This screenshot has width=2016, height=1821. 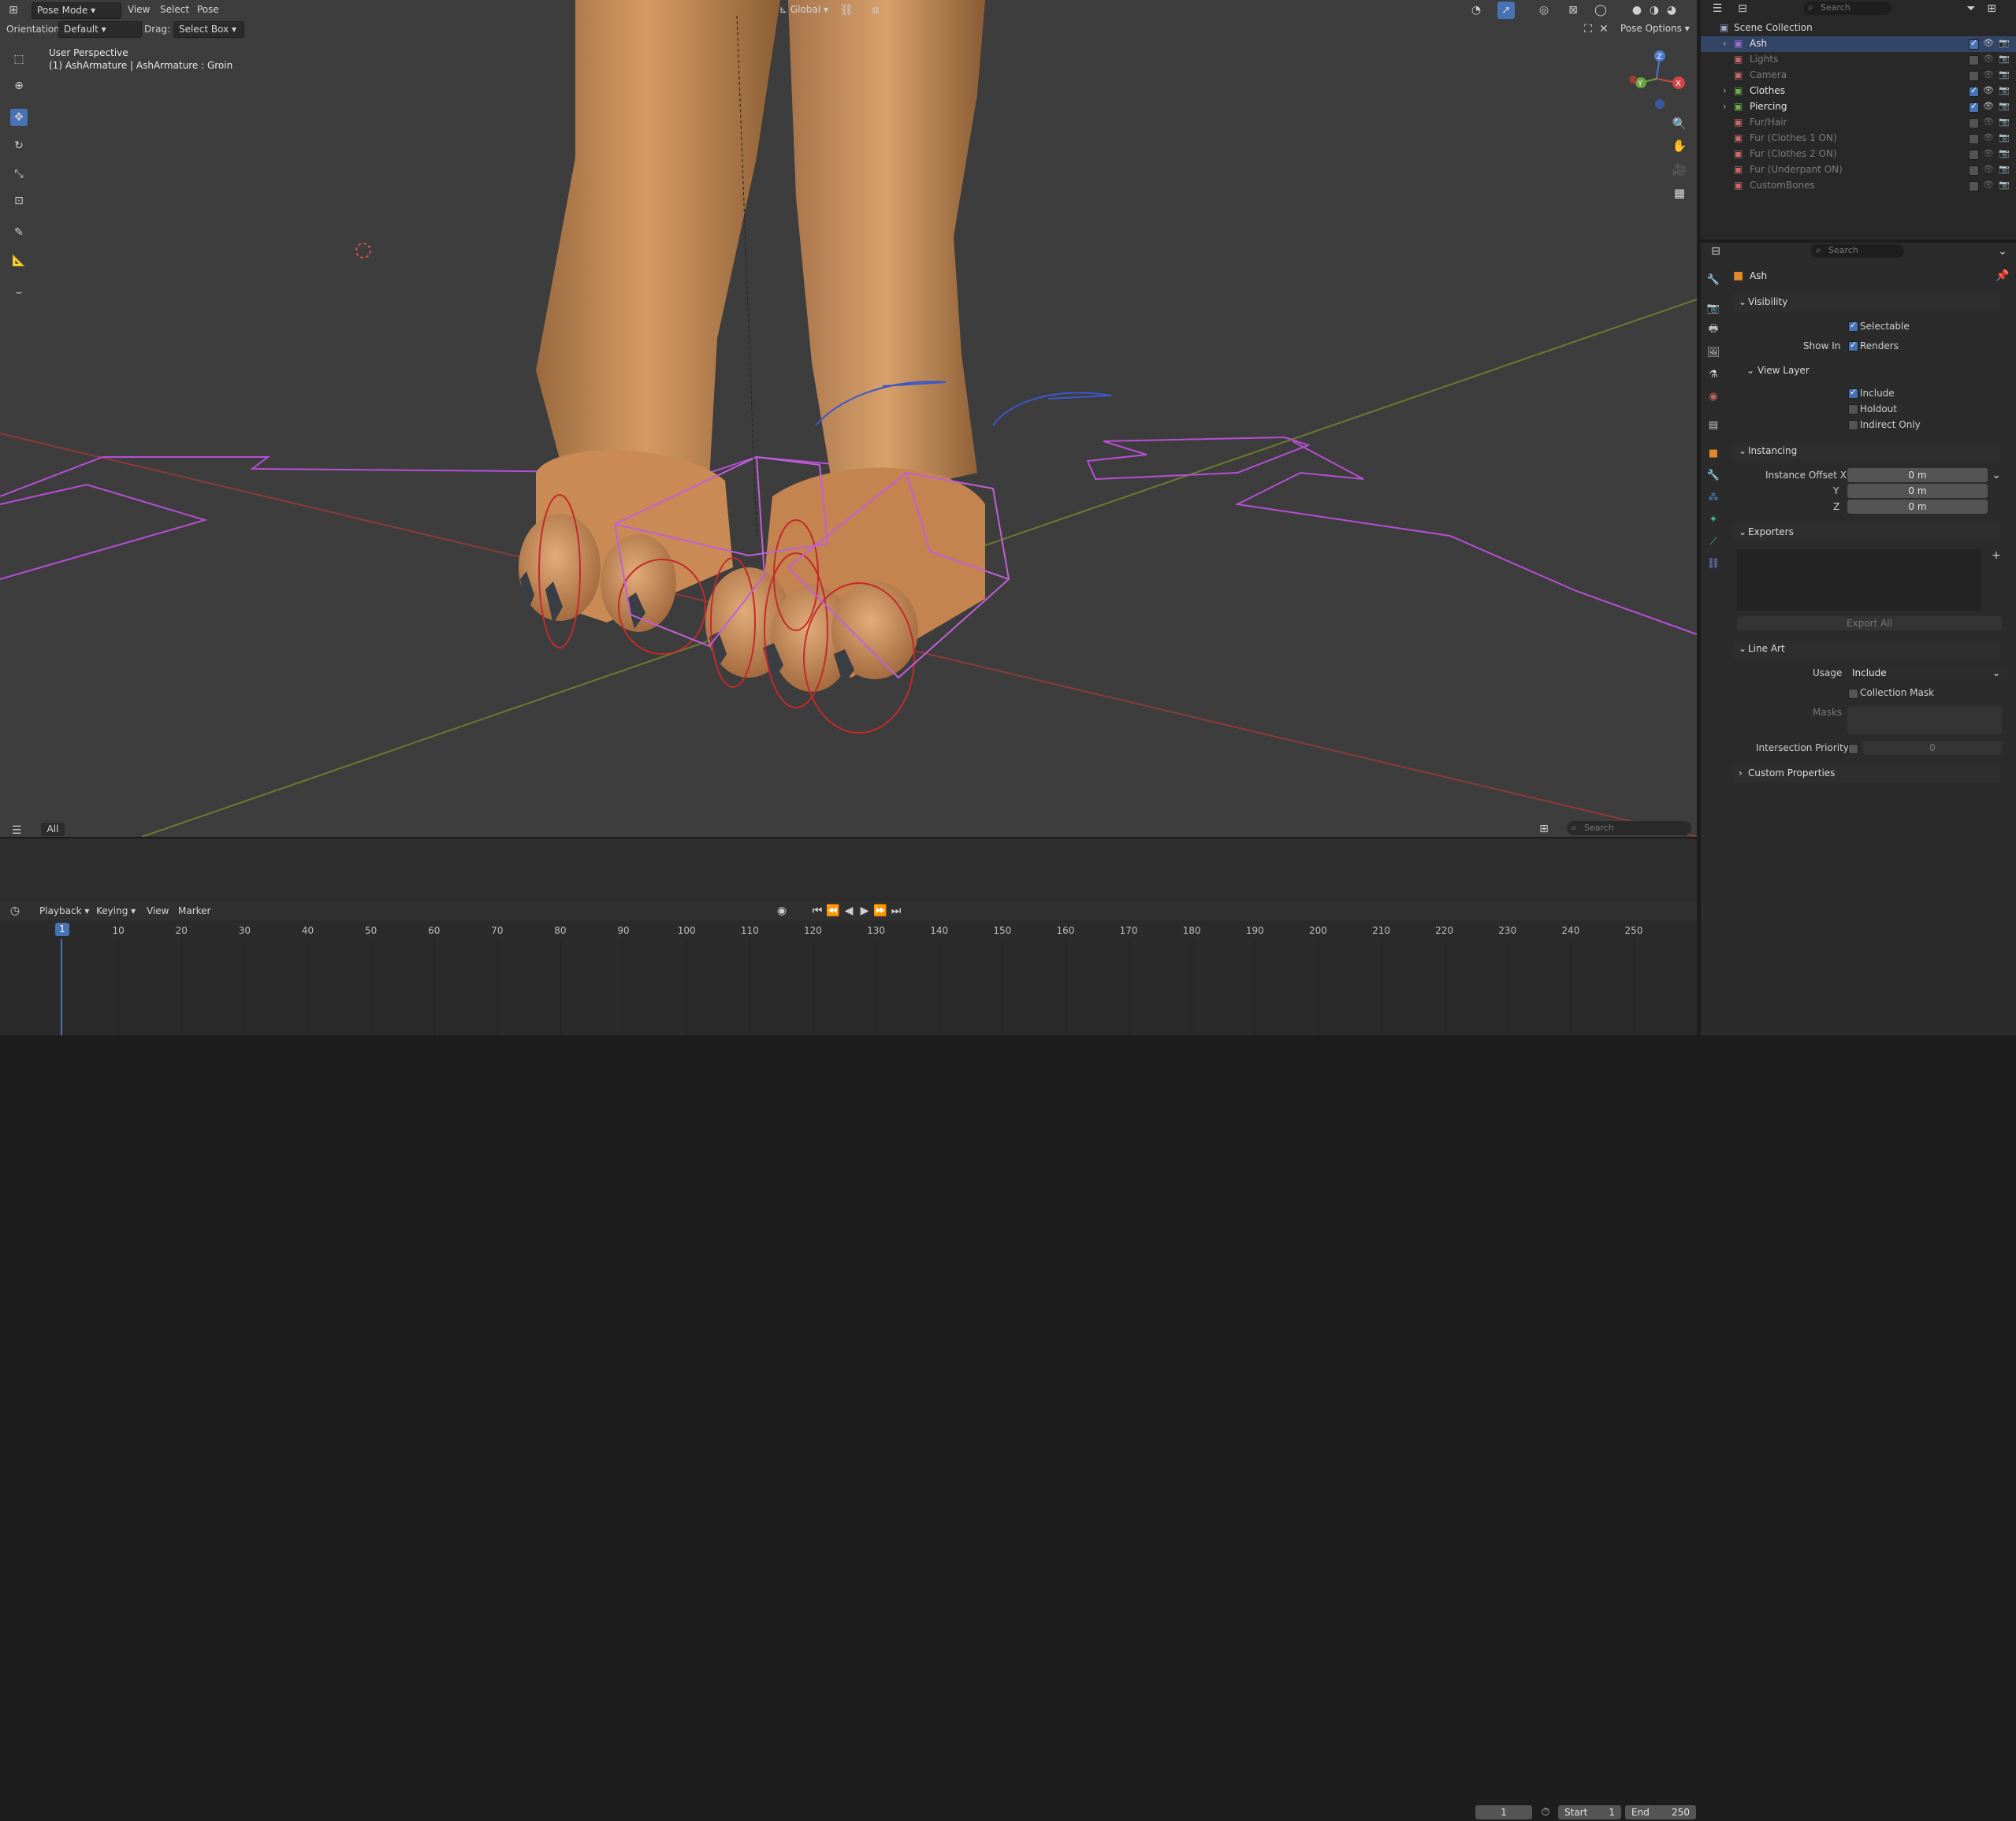 What do you see at coordinates (19, 145) in the screenshot?
I see `rotate-tool-icon: ↻` at bounding box center [19, 145].